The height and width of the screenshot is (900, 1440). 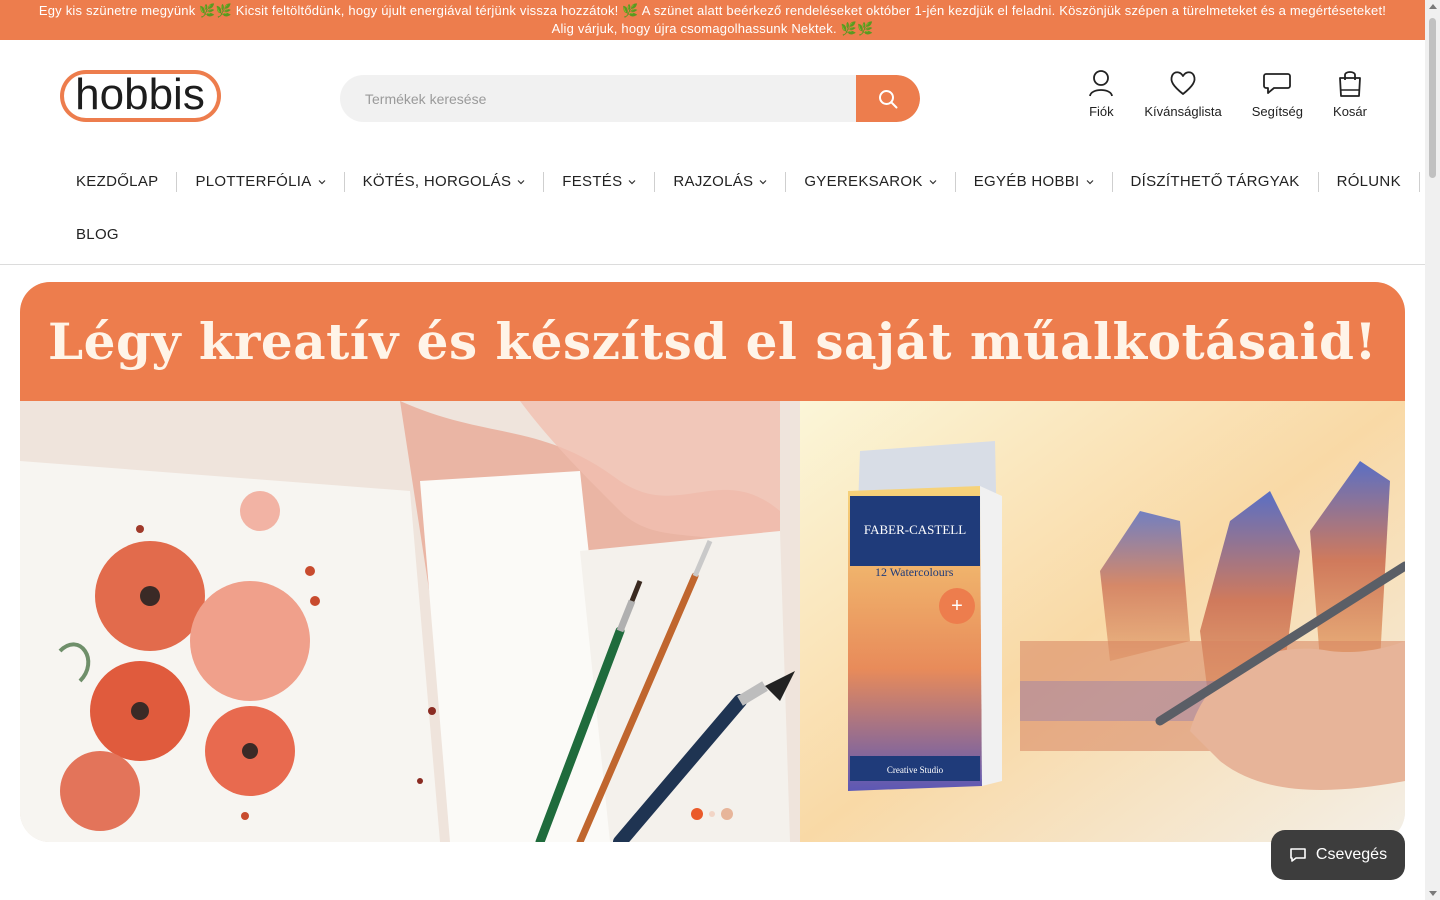 I want to click on nav-label: DÍSZÍTHETŐ TÁRGYAK, so click(x=1215, y=181).